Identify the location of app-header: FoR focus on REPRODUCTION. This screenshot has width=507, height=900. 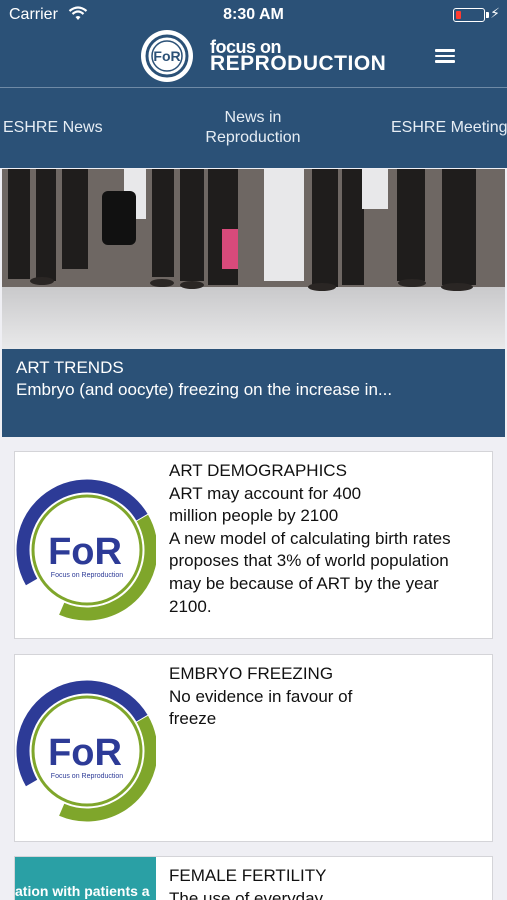
(253, 58).